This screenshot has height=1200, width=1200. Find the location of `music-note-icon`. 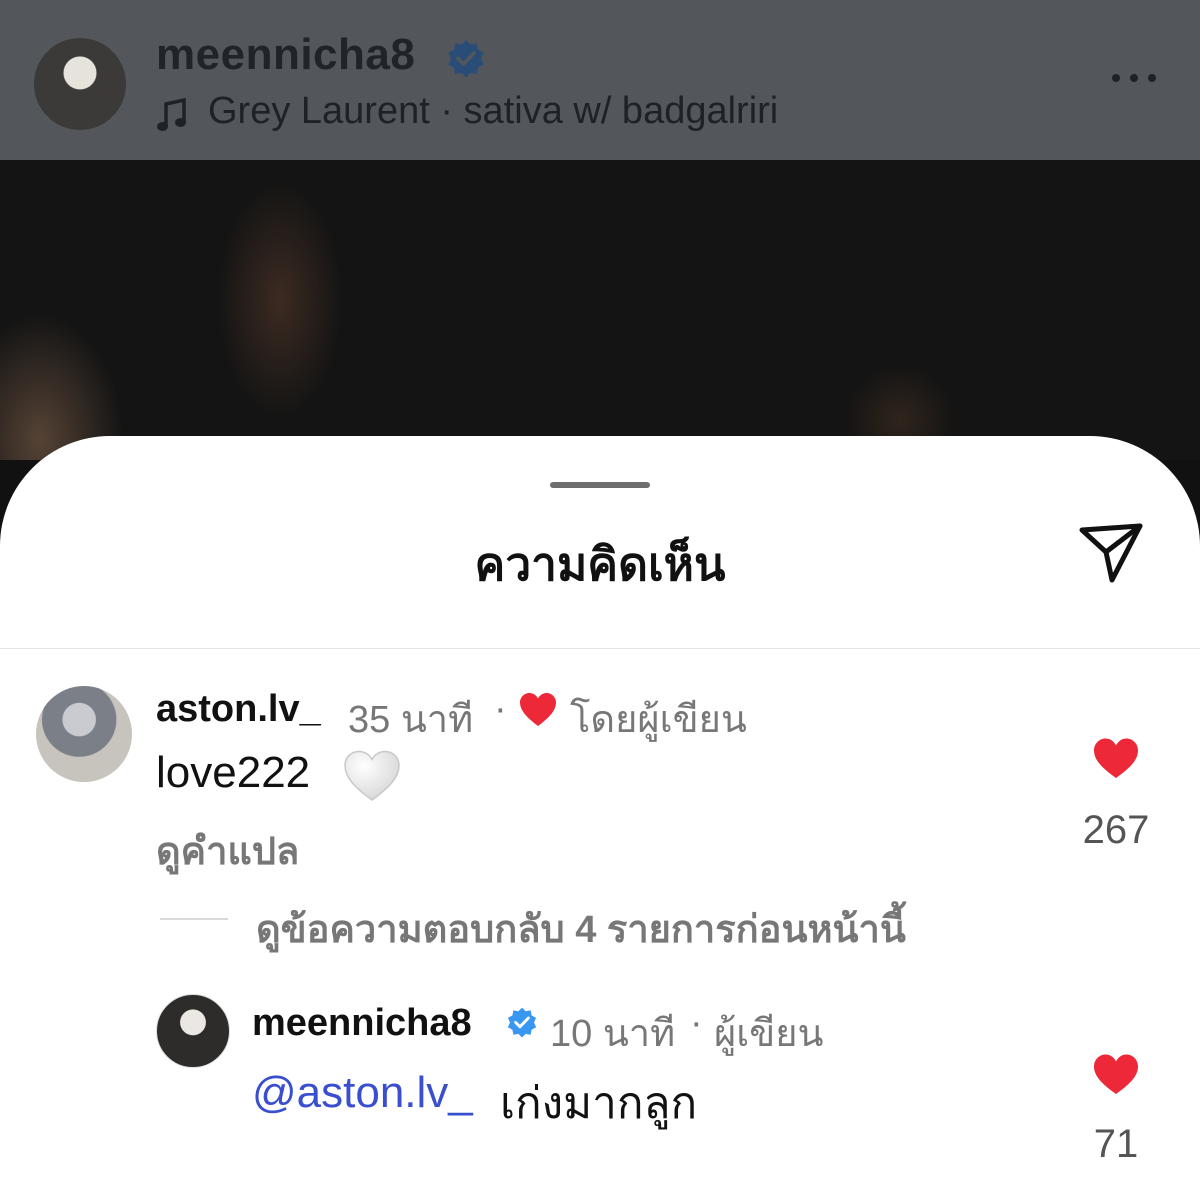

music-note-icon is located at coordinates (171, 114).